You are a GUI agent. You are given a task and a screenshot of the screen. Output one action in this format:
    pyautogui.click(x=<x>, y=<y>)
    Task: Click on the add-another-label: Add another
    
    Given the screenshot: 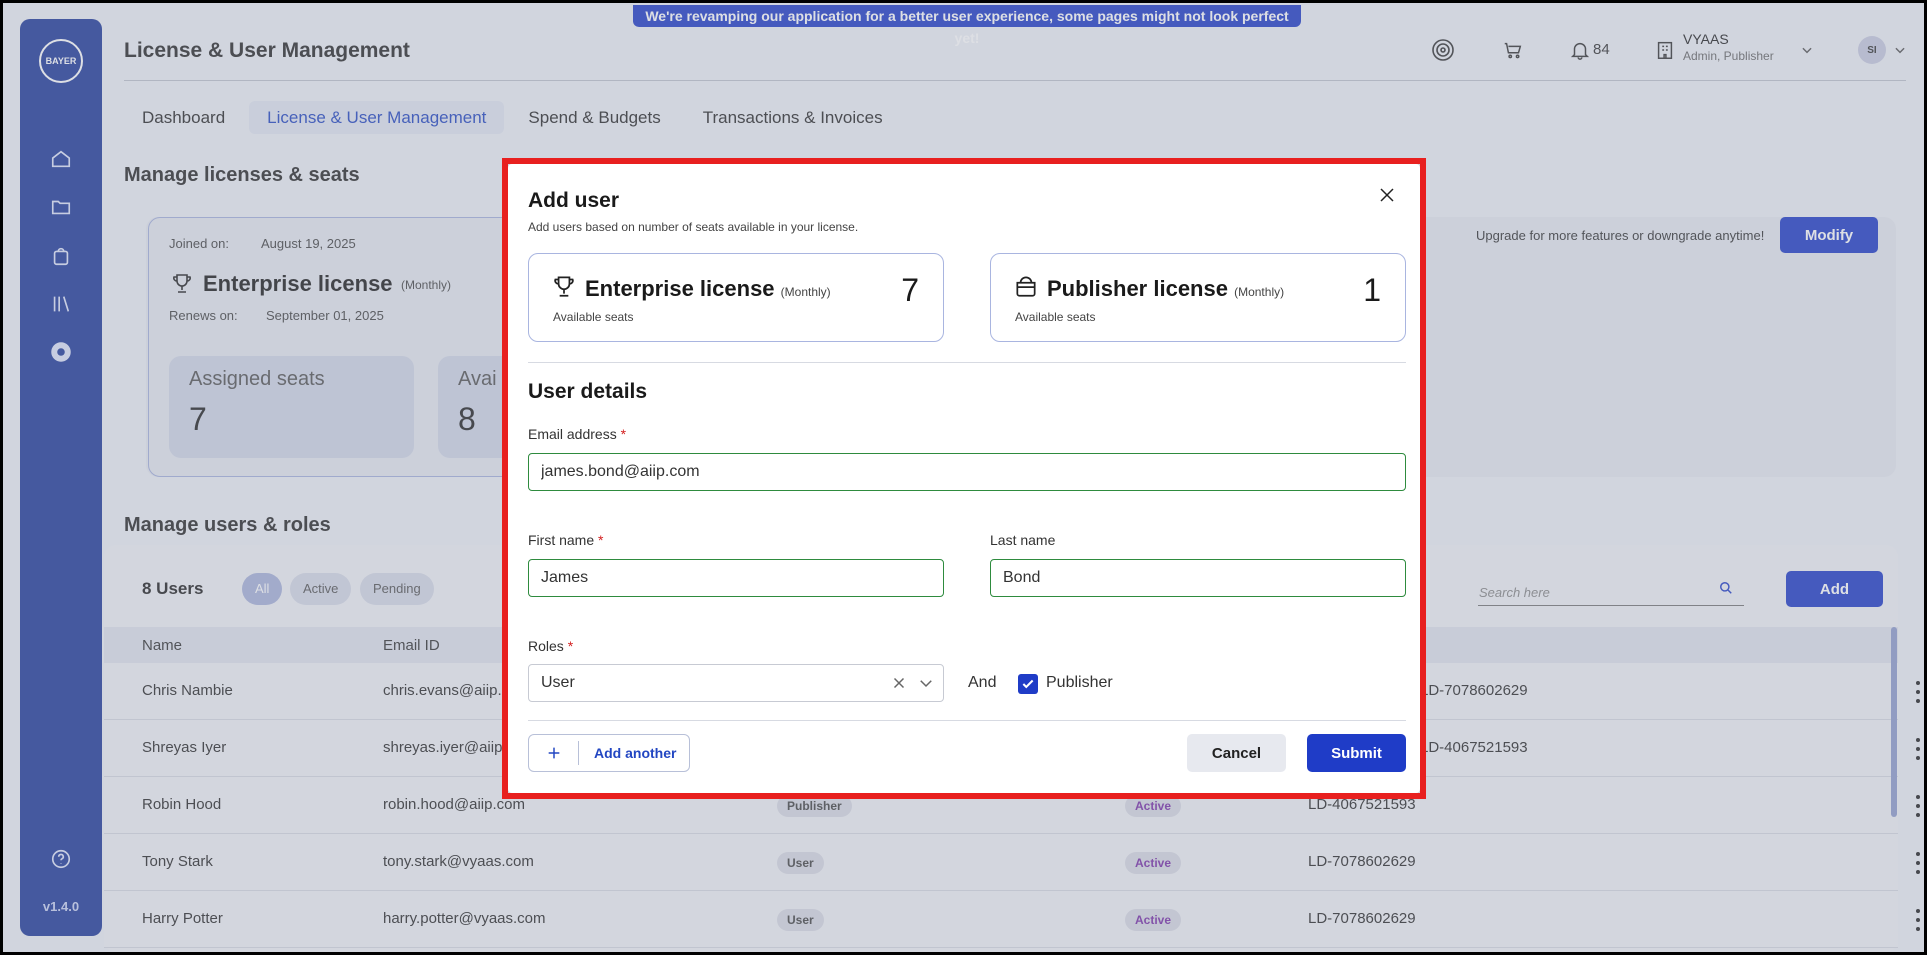 What is the action you would take?
    pyautogui.click(x=635, y=753)
    